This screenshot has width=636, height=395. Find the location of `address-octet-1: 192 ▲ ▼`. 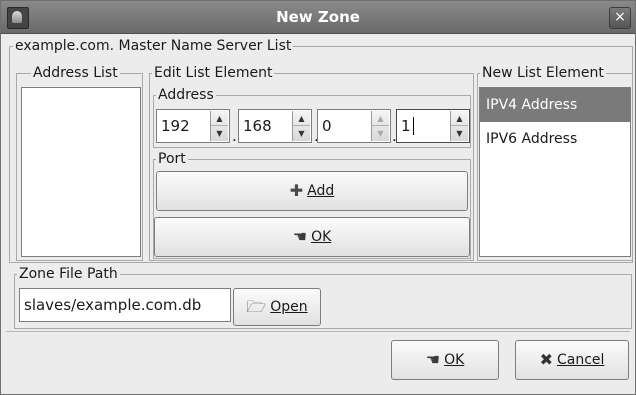

address-octet-1: 192 ▲ ▼ is located at coordinates (193, 126).